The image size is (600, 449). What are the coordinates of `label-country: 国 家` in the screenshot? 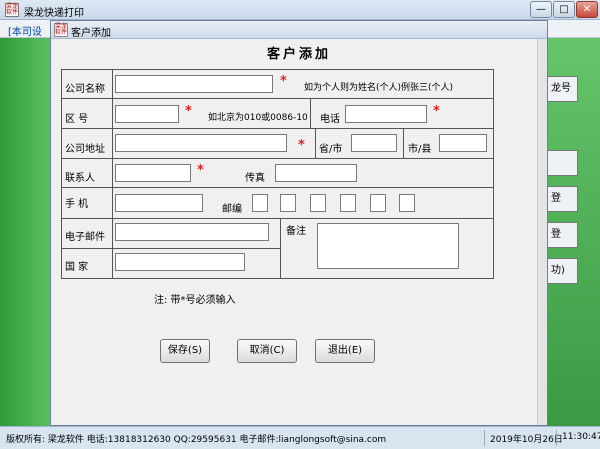 It's located at (77, 267).